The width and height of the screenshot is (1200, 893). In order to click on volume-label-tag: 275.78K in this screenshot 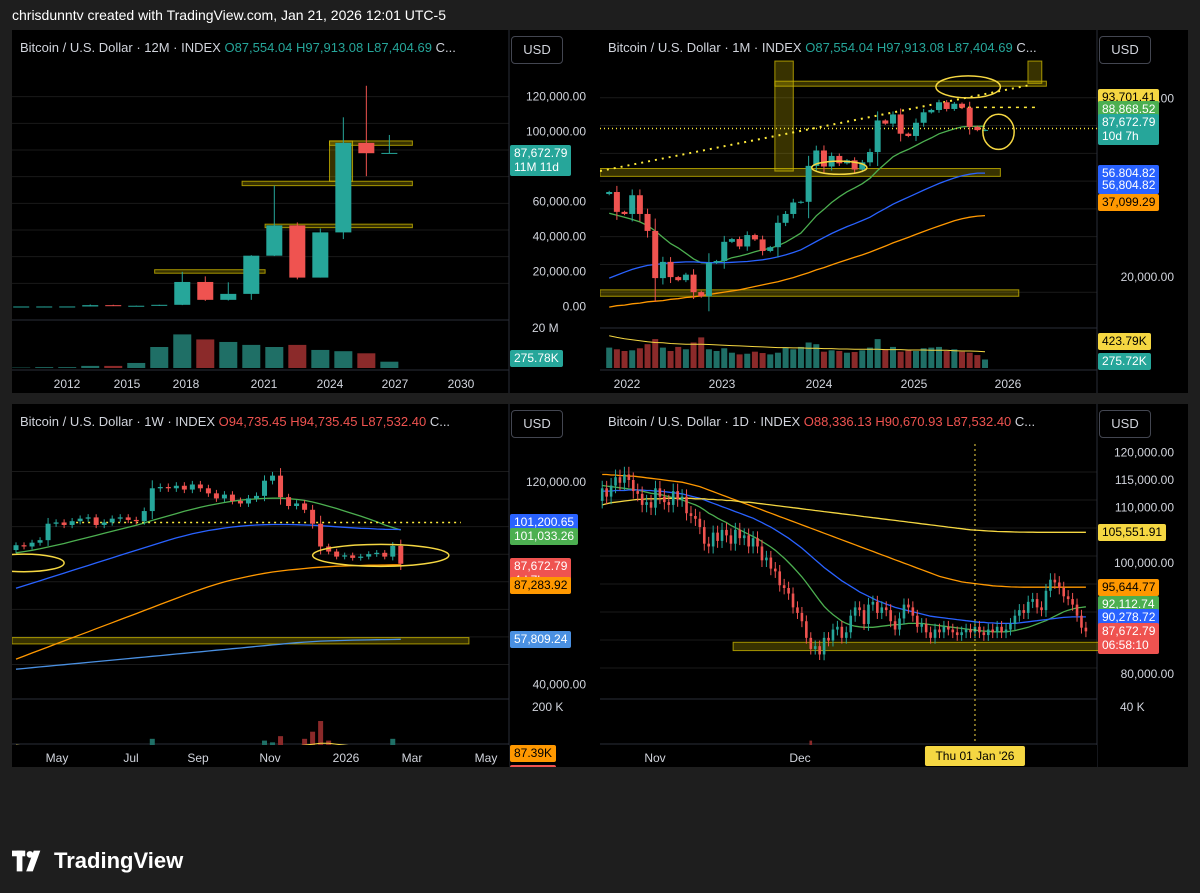, I will do `click(536, 358)`.